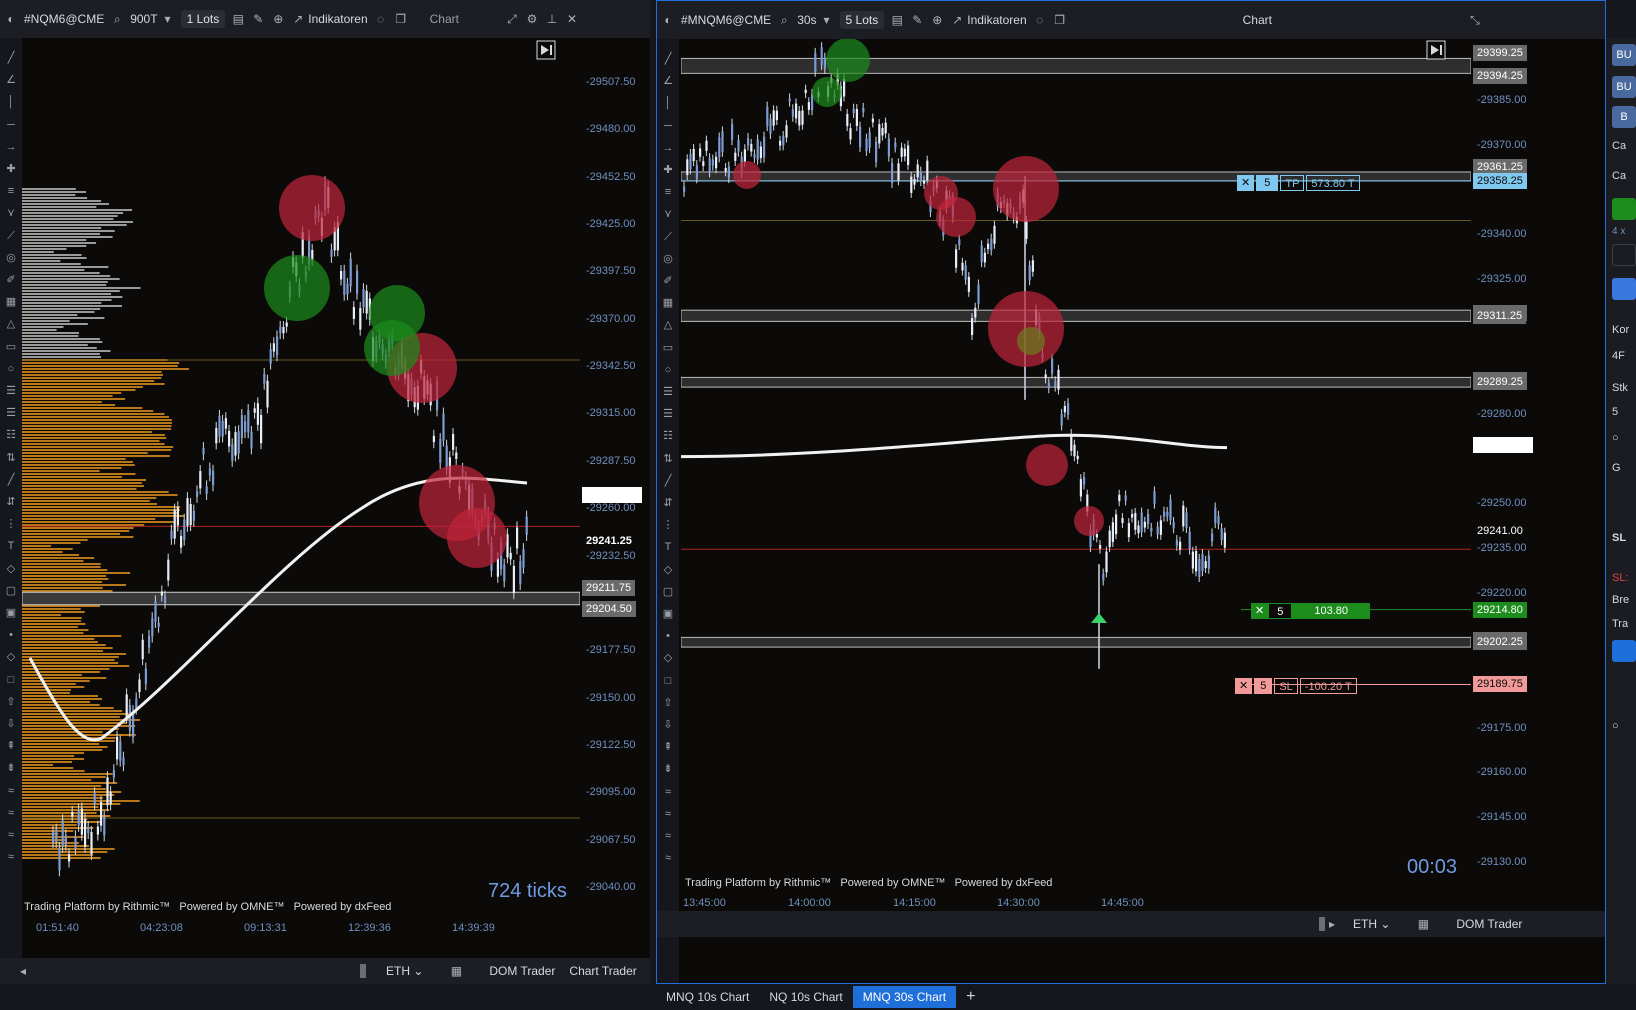 The width and height of the screenshot is (1636, 1010). Describe the element at coordinates (1296, 686) in the screenshot. I see `sl-order-row: ✕ 5 SL -100.20 T` at that location.